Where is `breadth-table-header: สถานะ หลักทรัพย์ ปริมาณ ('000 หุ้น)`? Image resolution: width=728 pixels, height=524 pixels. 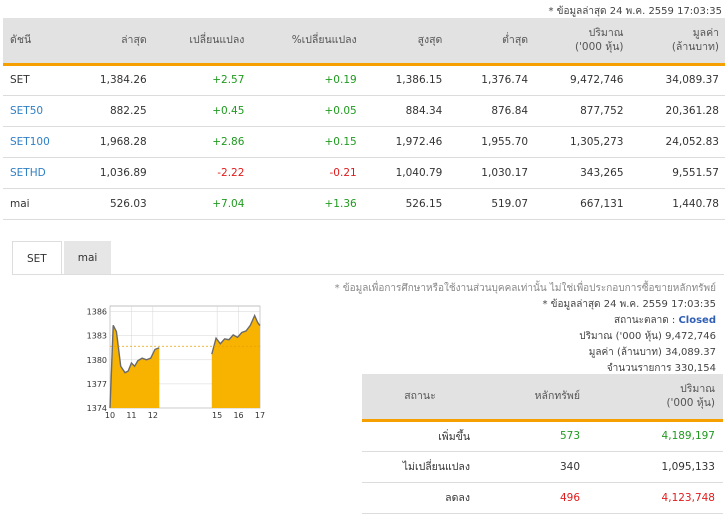 breadth-table-header: สถานะ หลักทรัพย์ ปริมาณ ('000 หุ้น) is located at coordinates (542, 398).